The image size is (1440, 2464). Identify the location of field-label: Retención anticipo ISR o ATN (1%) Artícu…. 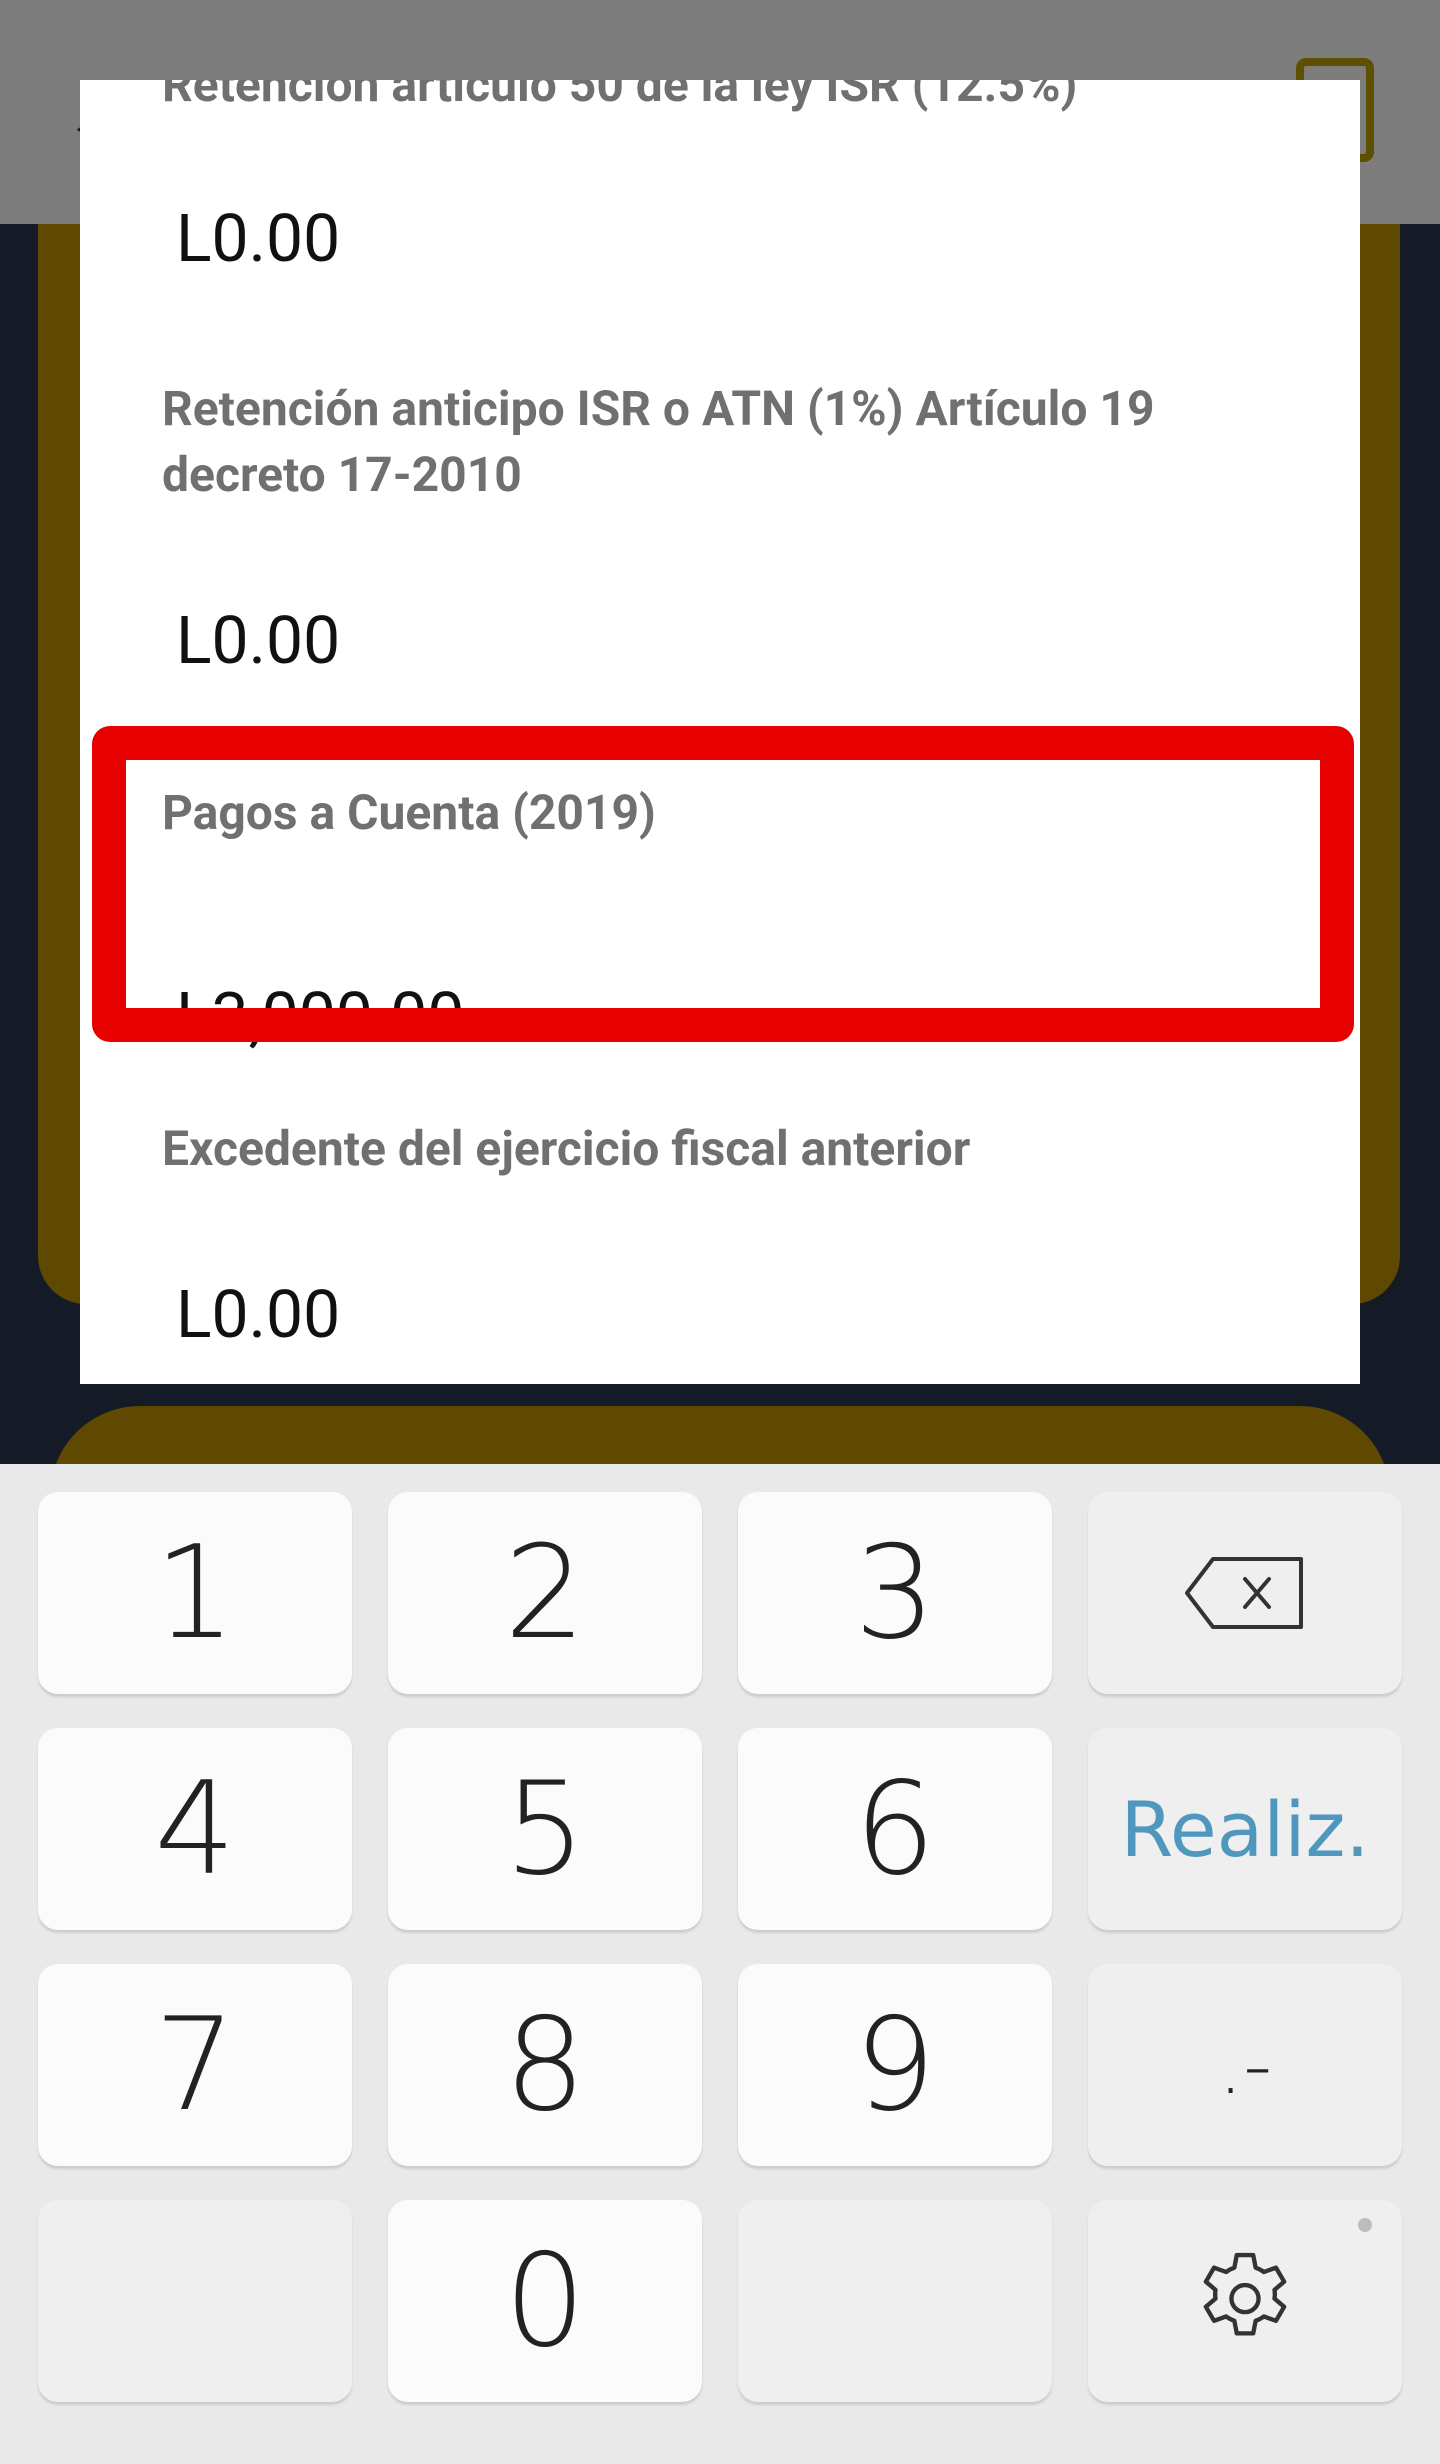
(658, 441).